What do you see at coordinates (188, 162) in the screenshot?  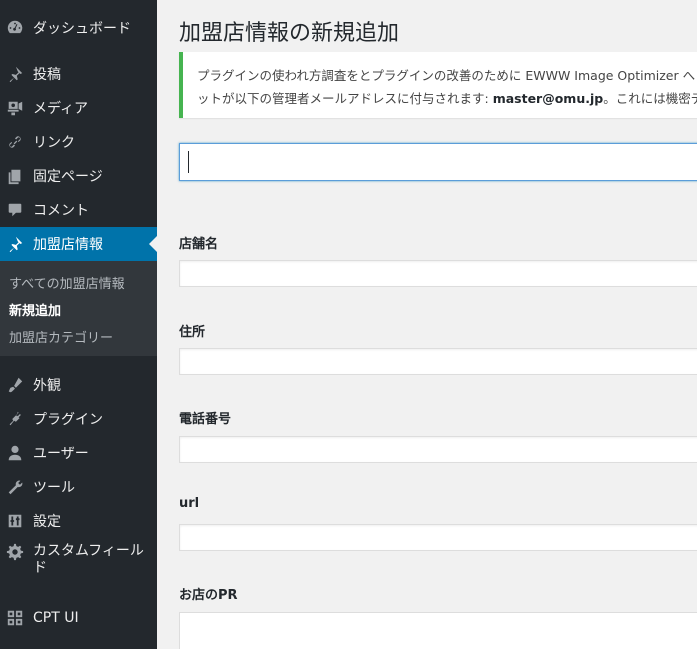 I see `text-caret` at bounding box center [188, 162].